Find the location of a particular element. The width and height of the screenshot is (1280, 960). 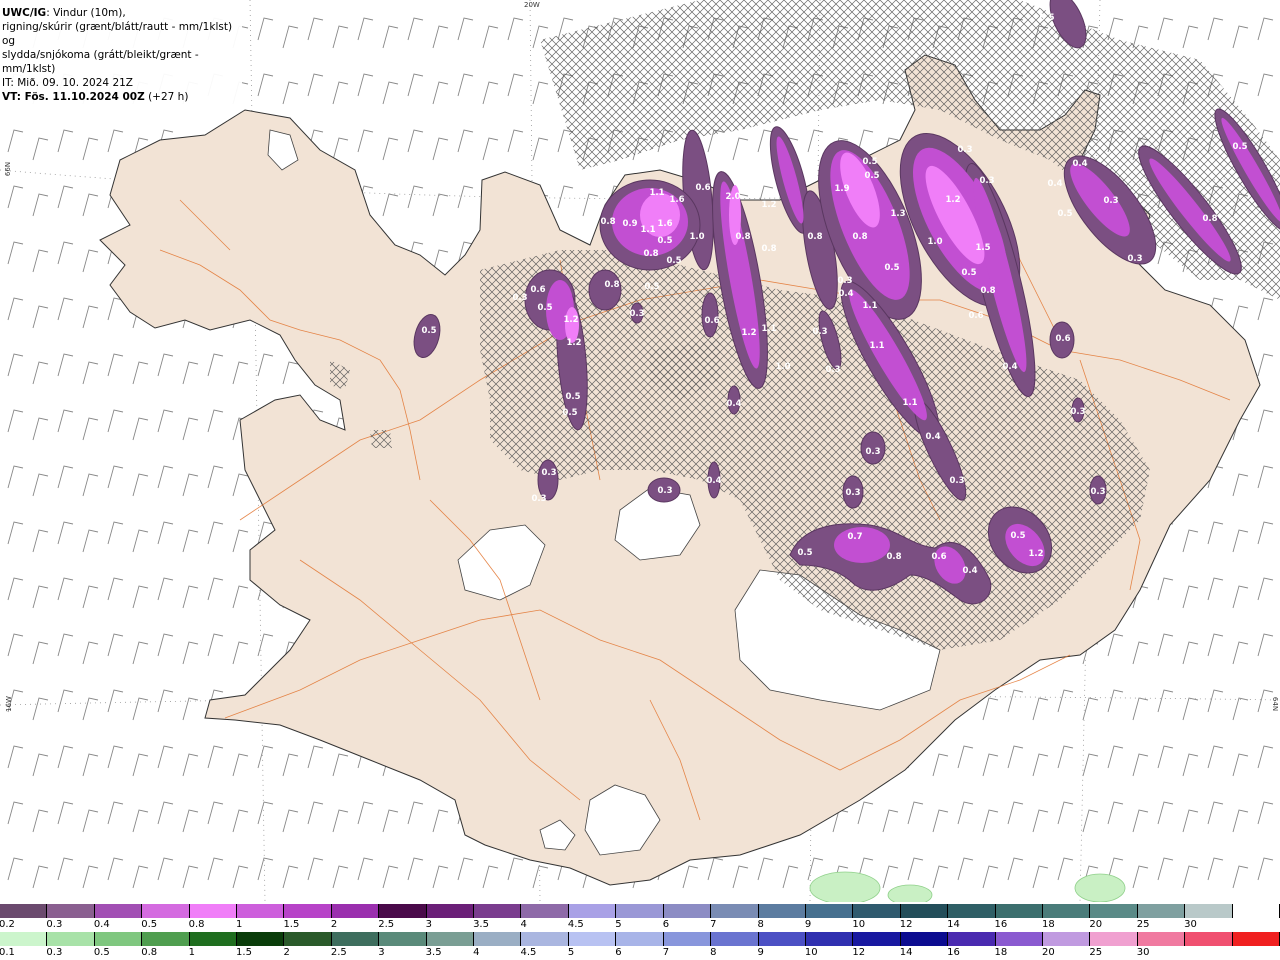

rain-legend-label: 12 is located at coordinates (859, 952).